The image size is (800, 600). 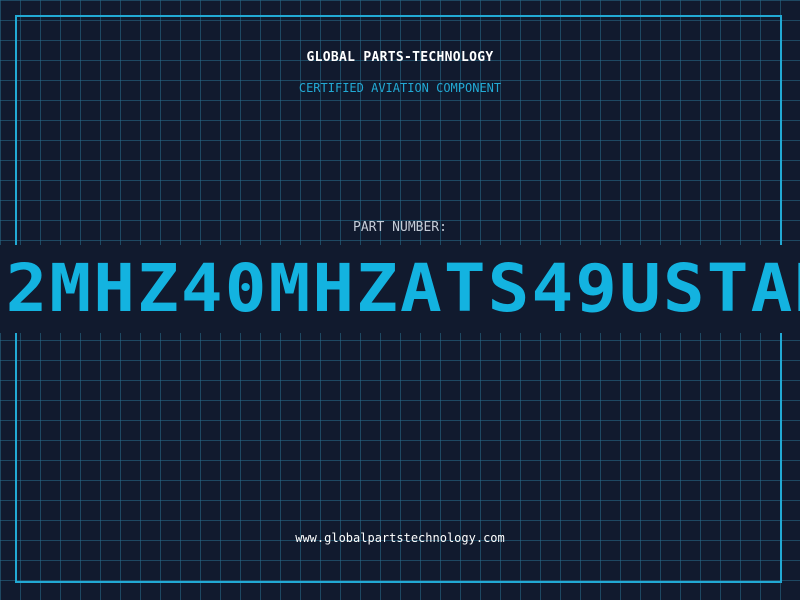 I want to click on part-number-value: 4.9152MHZ40MHZATS49USTANDARD, so click(x=400, y=288).